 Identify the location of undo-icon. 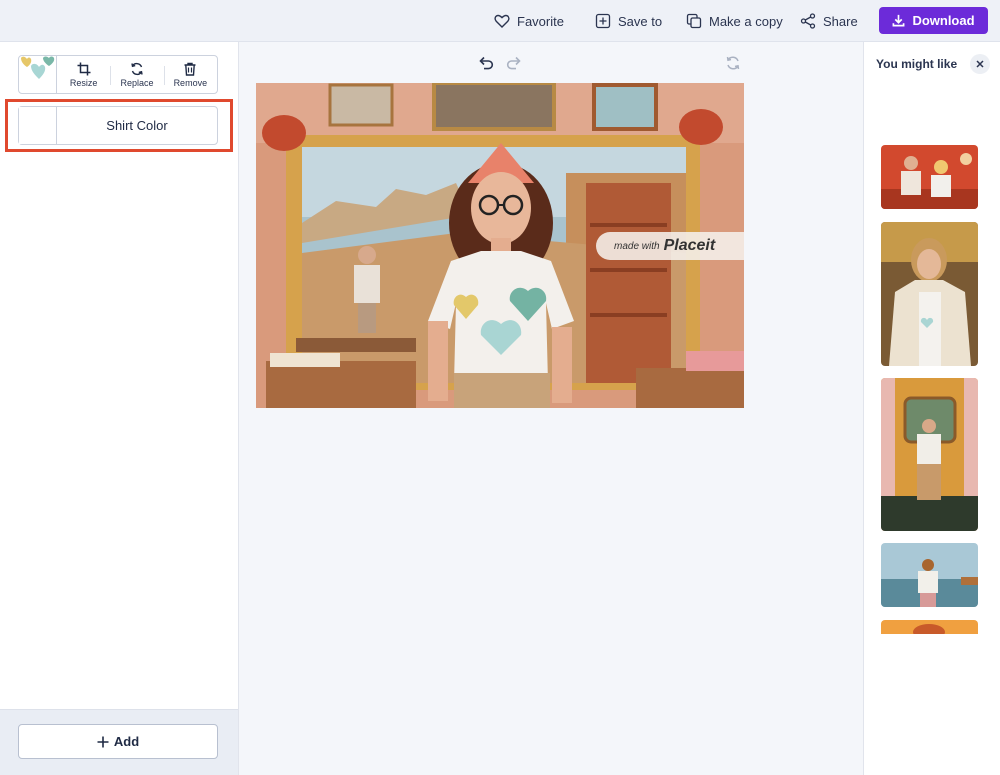
(486, 63).